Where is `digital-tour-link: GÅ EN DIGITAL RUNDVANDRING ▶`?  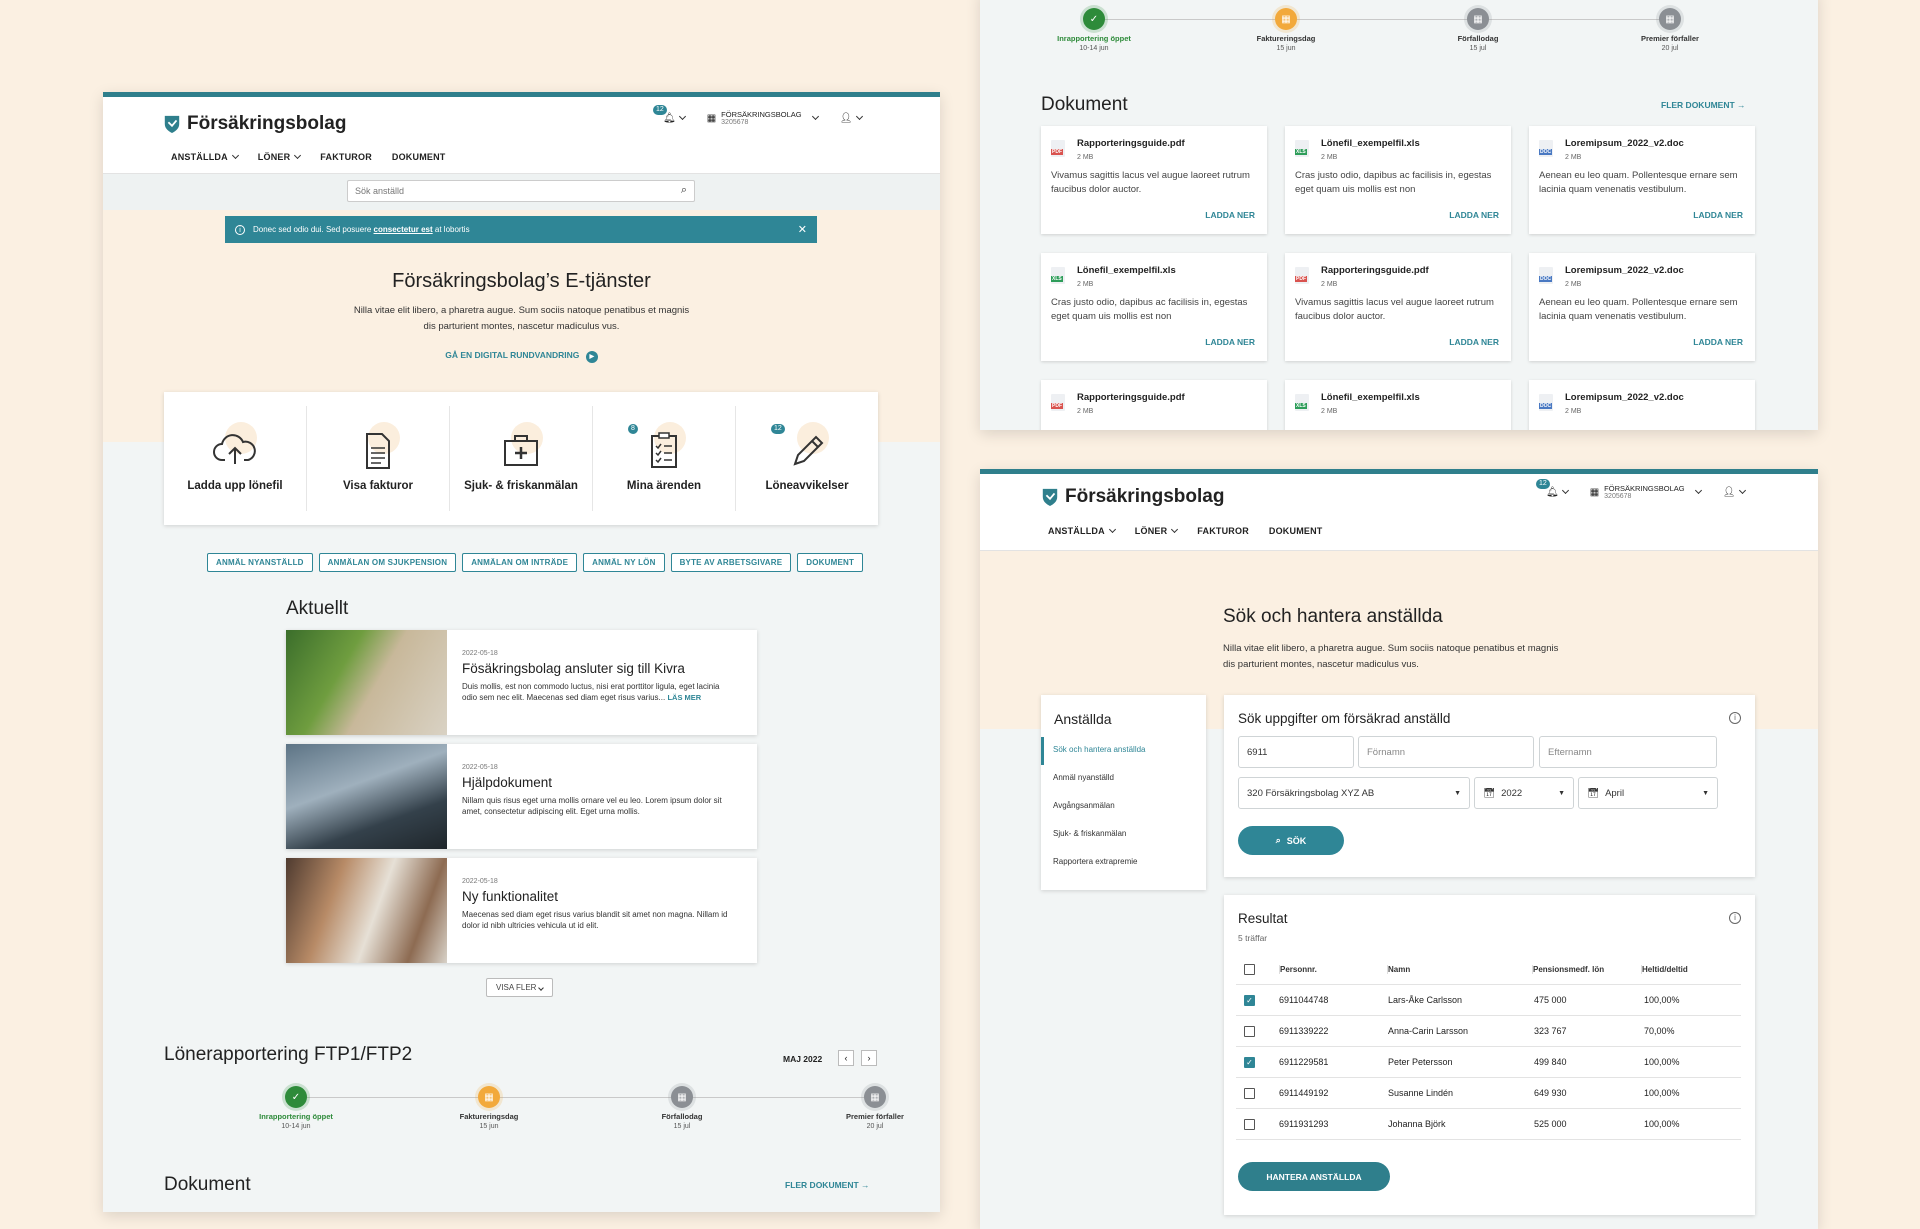 digital-tour-link: GÅ EN DIGITAL RUNDVANDRING ▶ is located at coordinates (521, 356).